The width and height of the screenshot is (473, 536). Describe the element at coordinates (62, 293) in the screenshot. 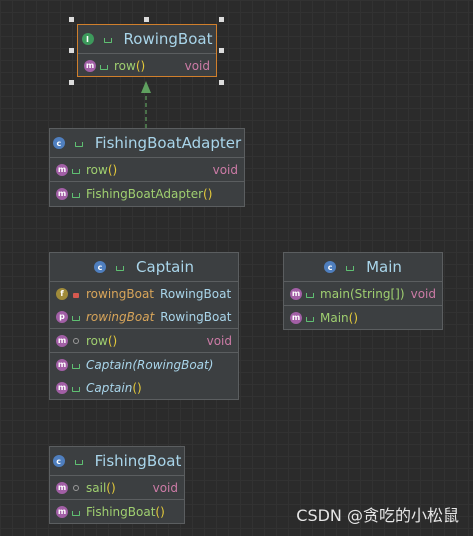

I see `field-icon: f` at that location.